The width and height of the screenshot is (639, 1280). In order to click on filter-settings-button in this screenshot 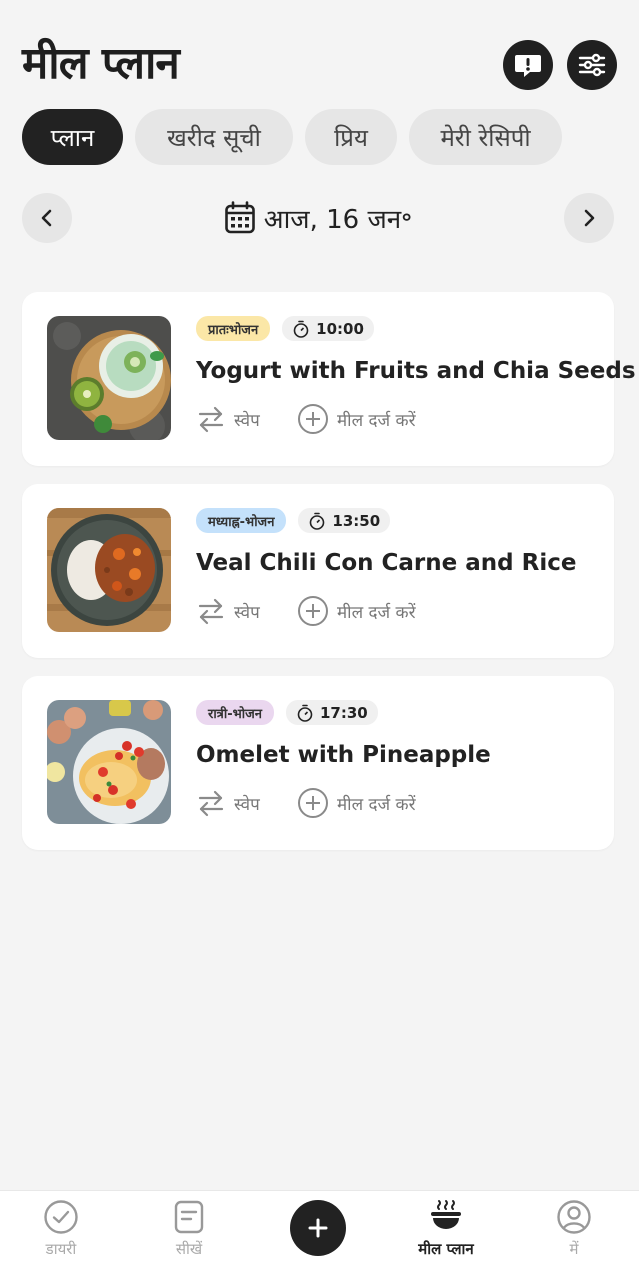, I will do `click(592, 65)`.